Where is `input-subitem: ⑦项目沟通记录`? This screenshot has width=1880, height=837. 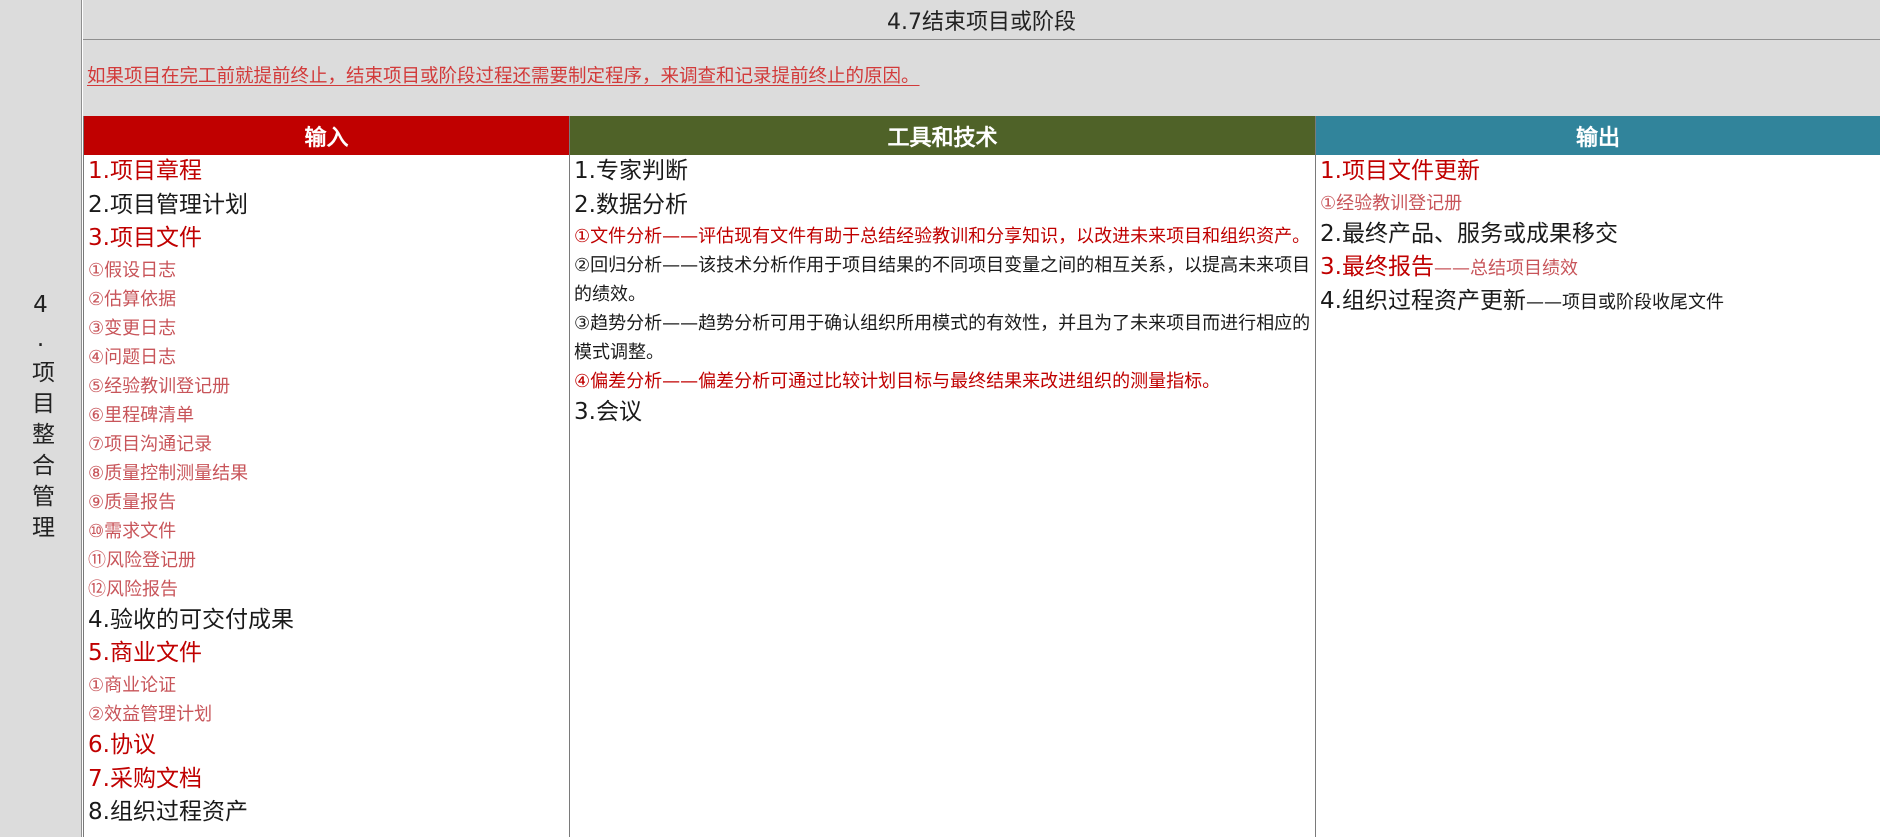 input-subitem: ⑦项目沟通记录 is located at coordinates (150, 444).